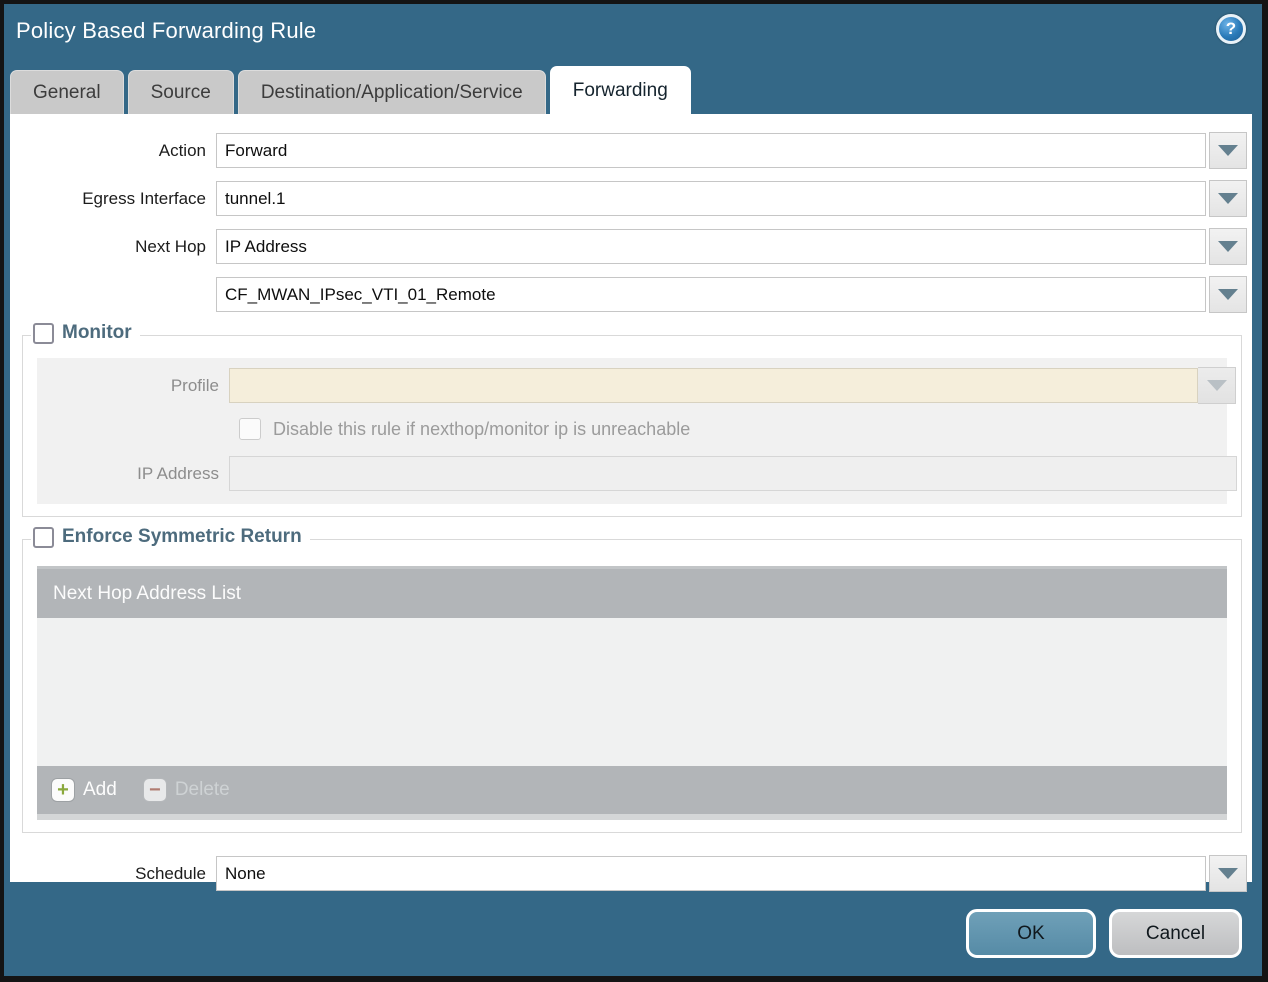  What do you see at coordinates (182, 150) in the screenshot?
I see `action-label: Action` at bounding box center [182, 150].